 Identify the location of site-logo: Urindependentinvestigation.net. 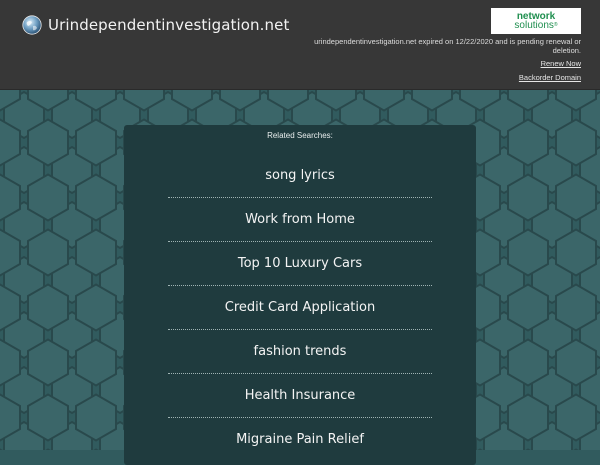
(155, 25).